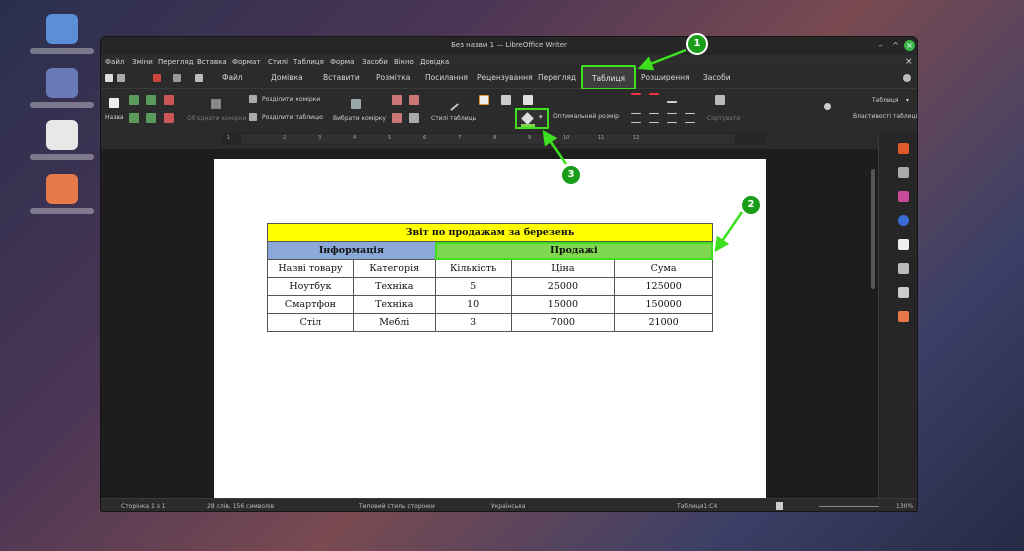  Describe the element at coordinates (751, 205) in the screenshot. I see `callout-2: 2` at that location.